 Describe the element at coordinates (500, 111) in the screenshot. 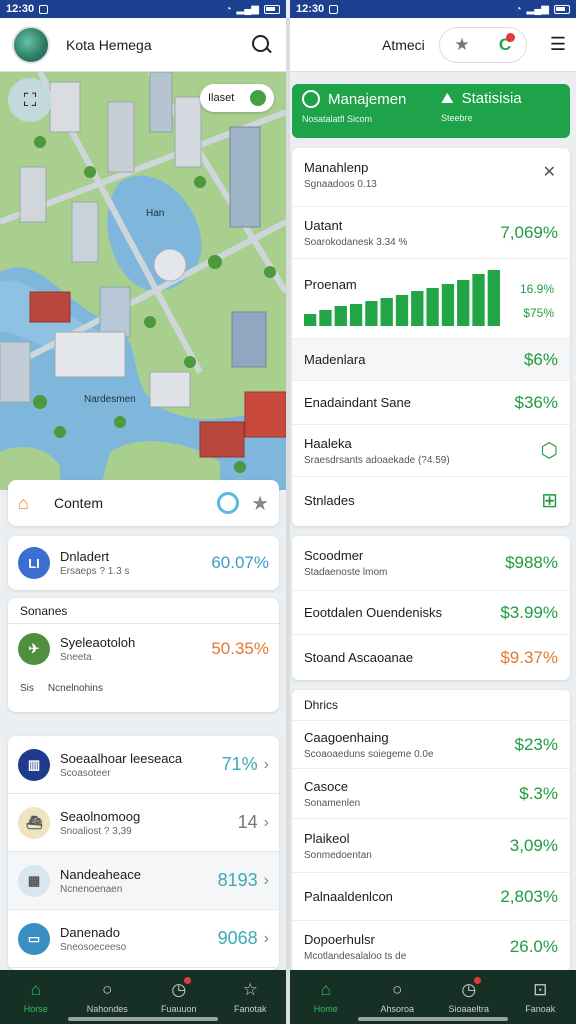

I see `tab-statistics: ⛰ Statisisia Steebre` at that location.